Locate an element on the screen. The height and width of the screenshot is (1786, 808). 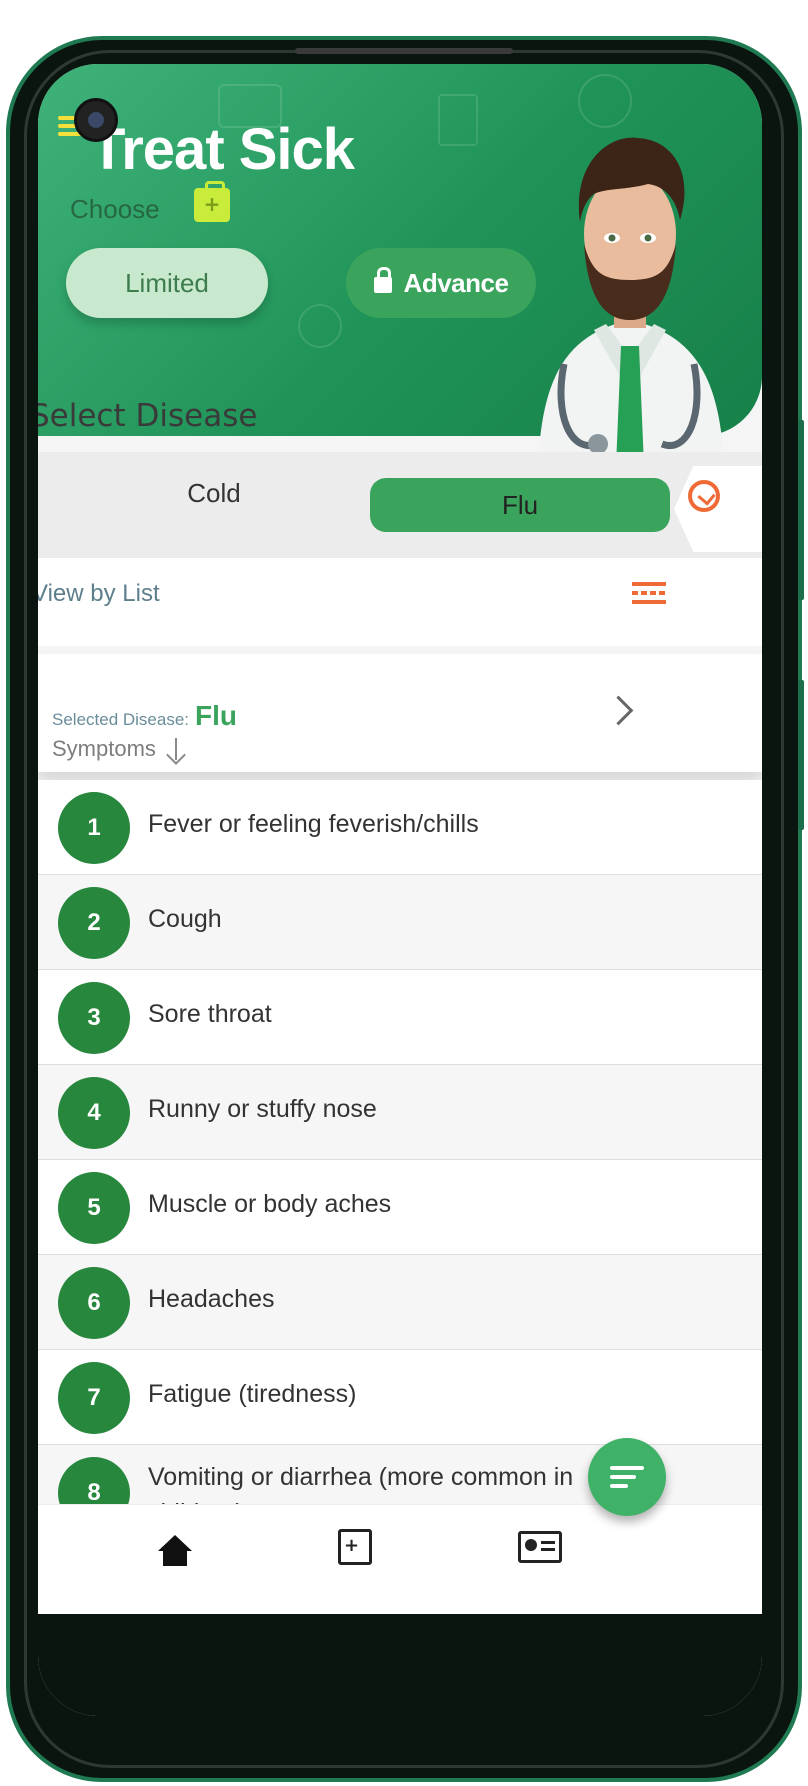
bottom-navigation is located at coordinates (400, 1559).